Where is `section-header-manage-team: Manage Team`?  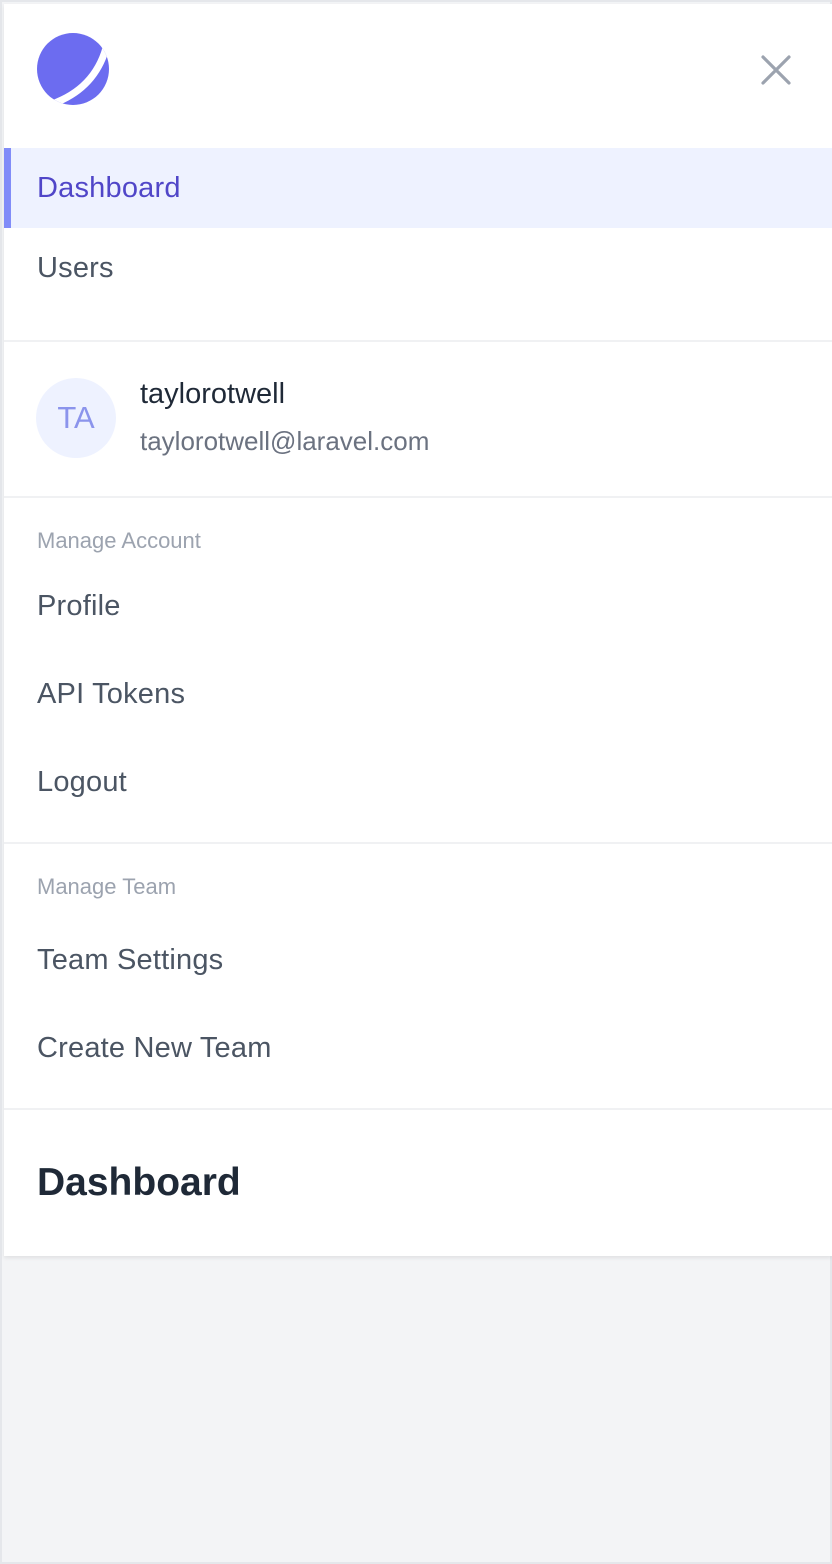 section-header-manage-team: Manage Team is located at coordinates (107, 886).